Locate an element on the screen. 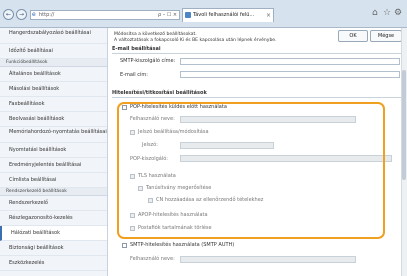 This screenshot has height=276, width=407. smtp-username-label: Felhasználó neve: is located at coordinates (152, 259).